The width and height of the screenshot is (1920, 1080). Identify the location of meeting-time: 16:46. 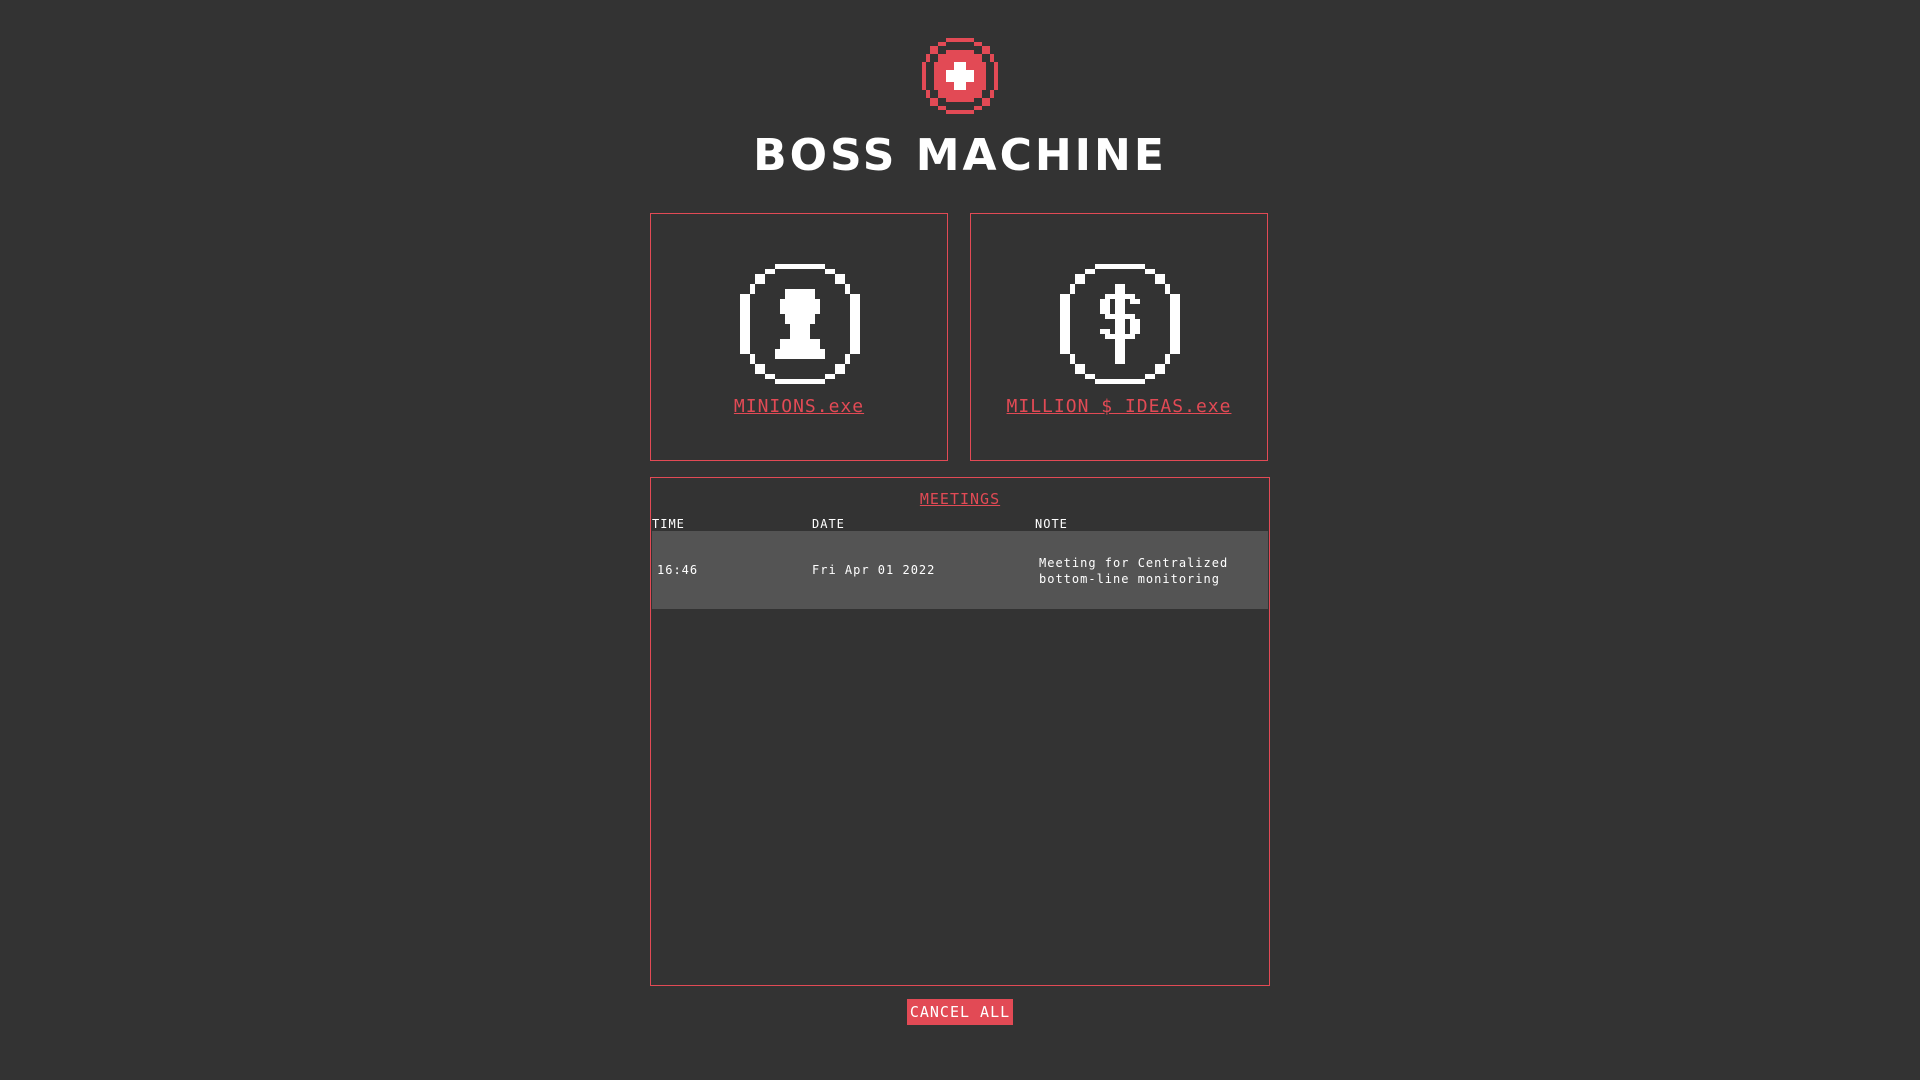
(678, 570).